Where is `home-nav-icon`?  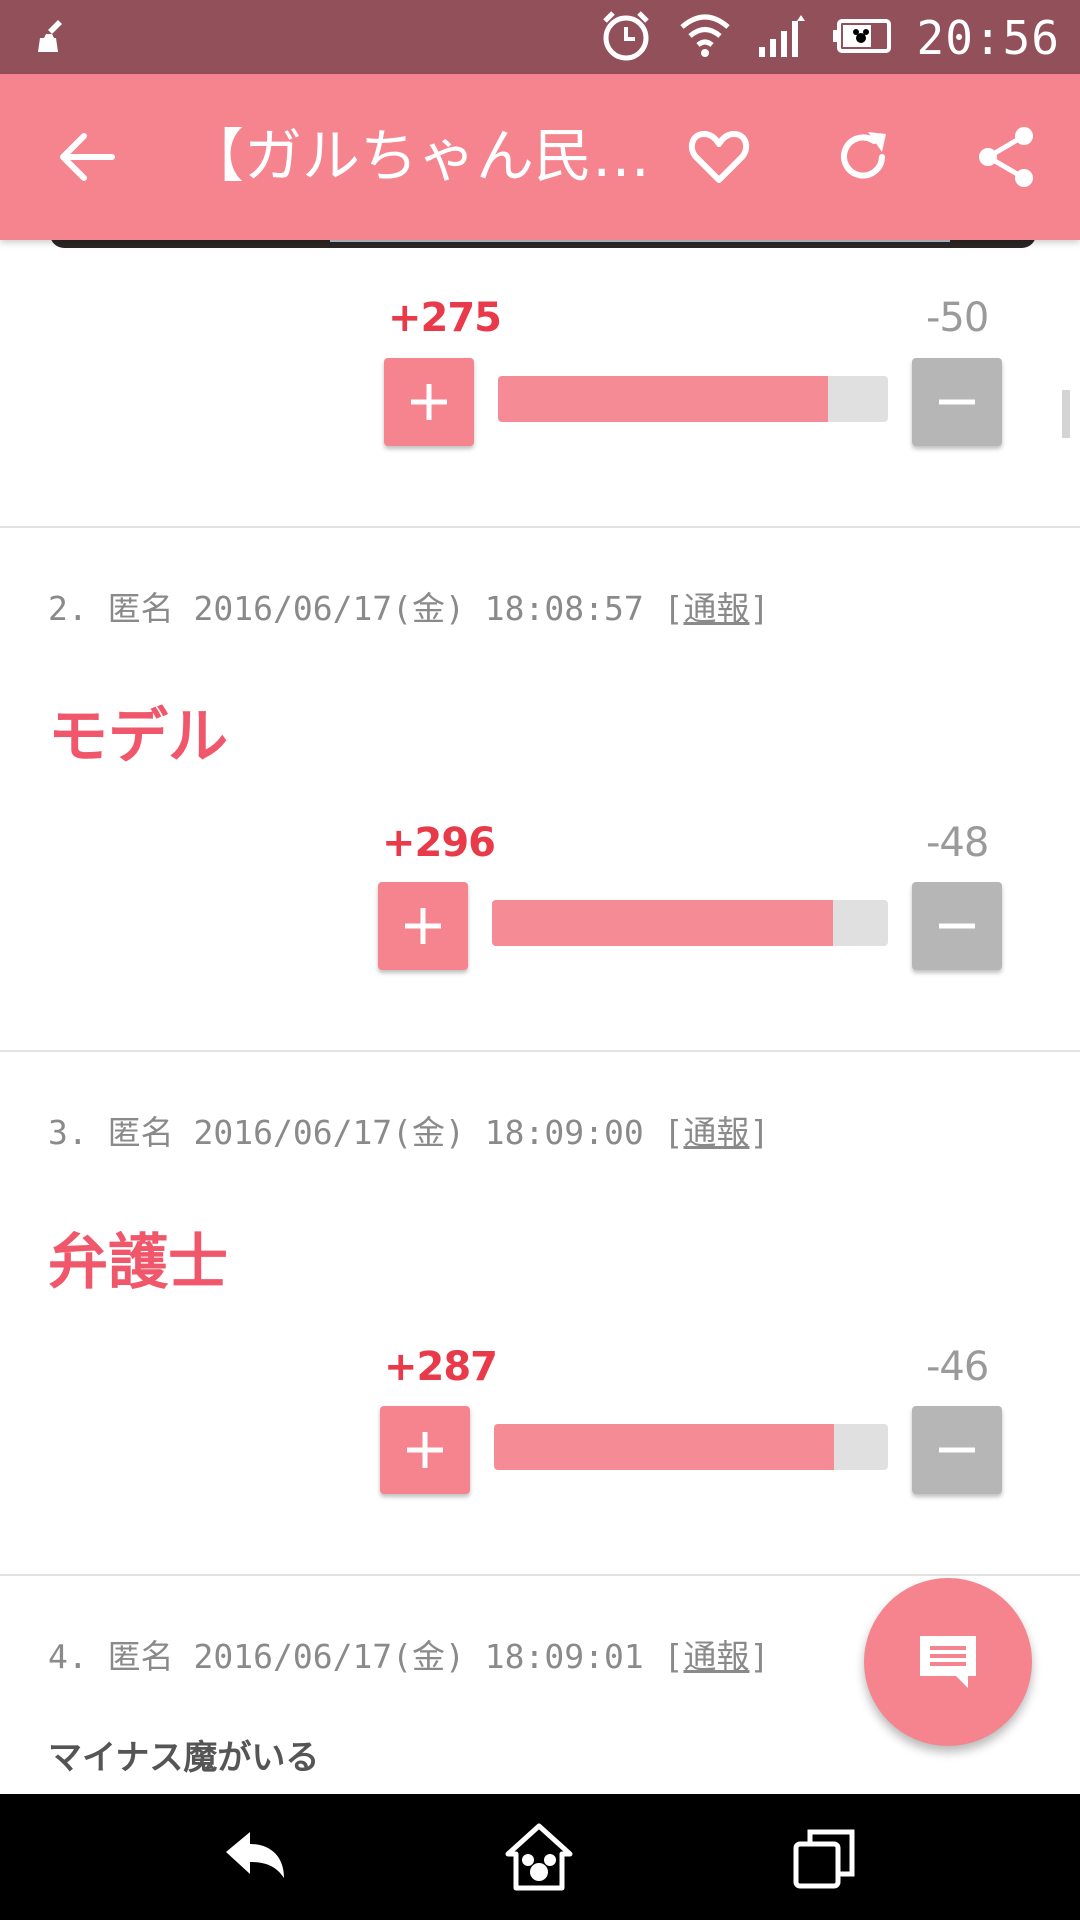
home-nav-icon is located at coordinates (539, 1857).